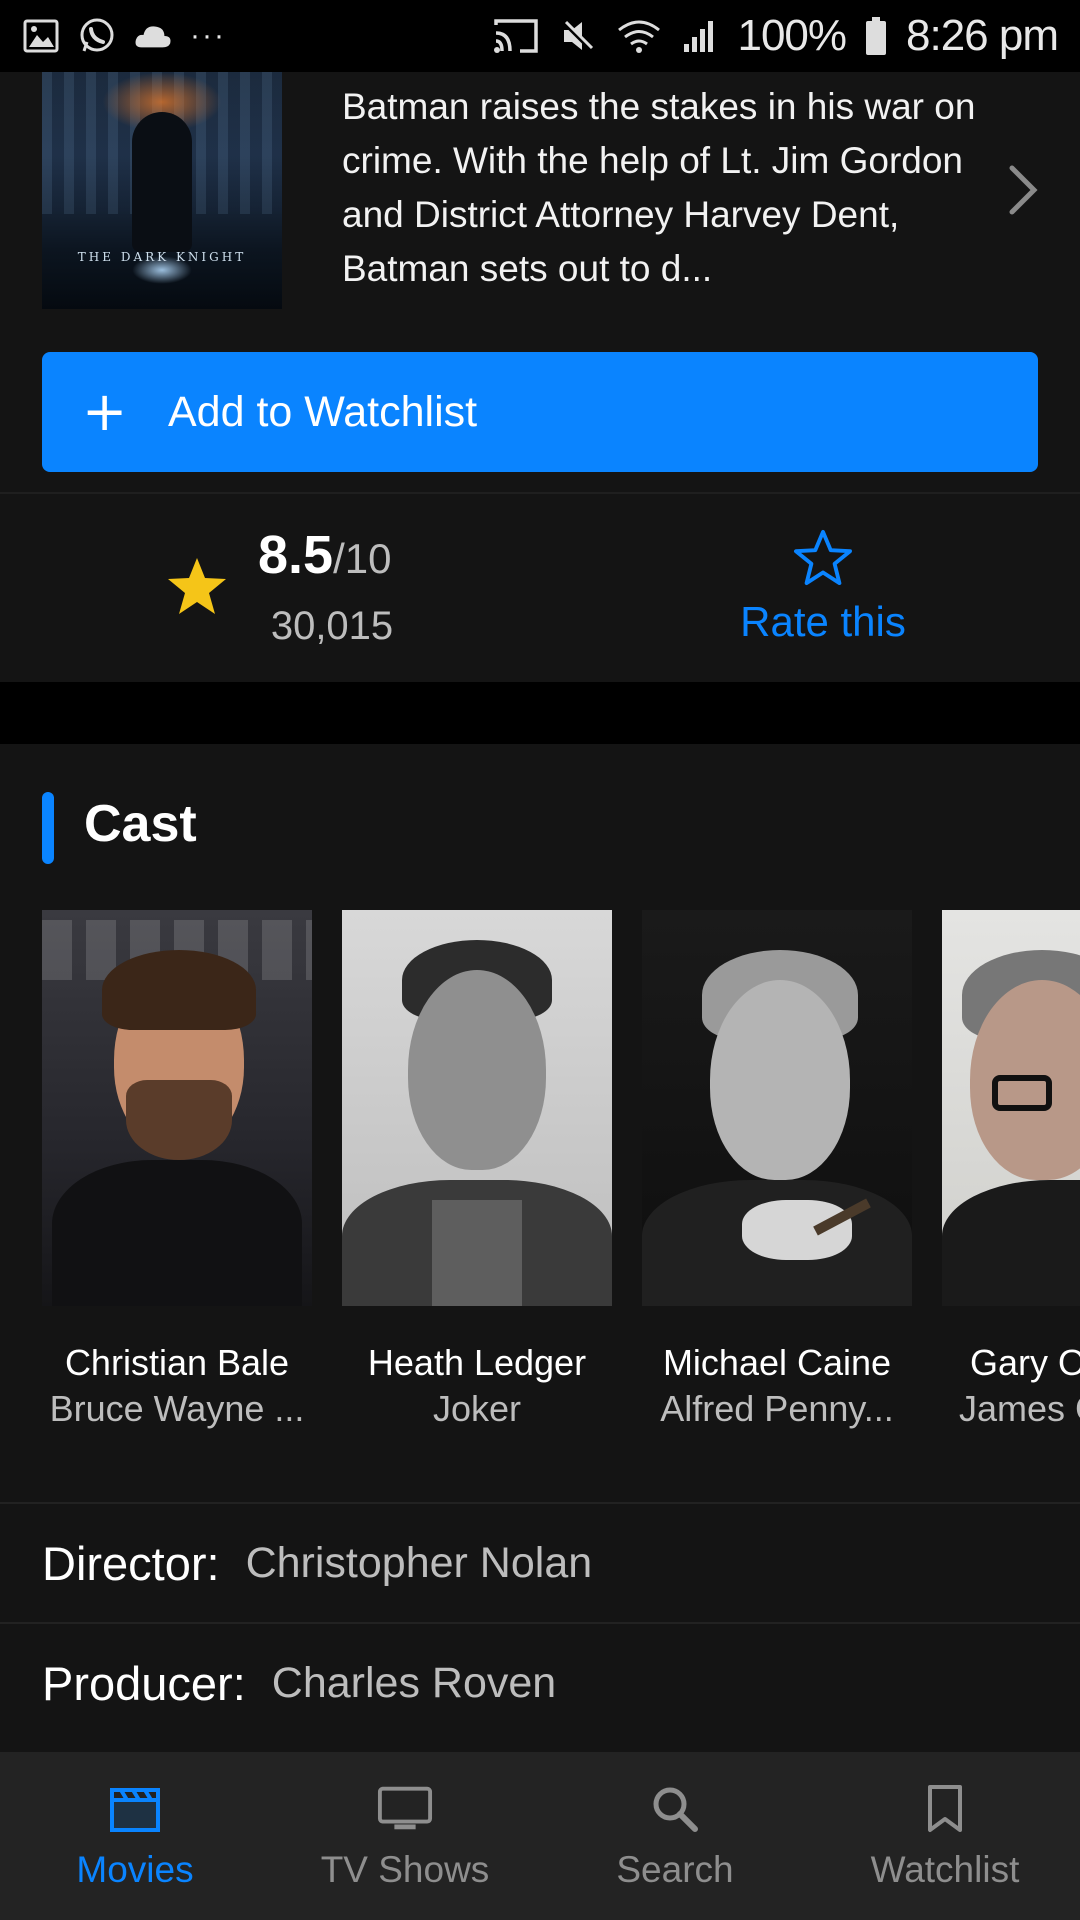 This screenshot has width=1080, height=1920. I want to click on battery-percent: 100%, so click(792, 35).